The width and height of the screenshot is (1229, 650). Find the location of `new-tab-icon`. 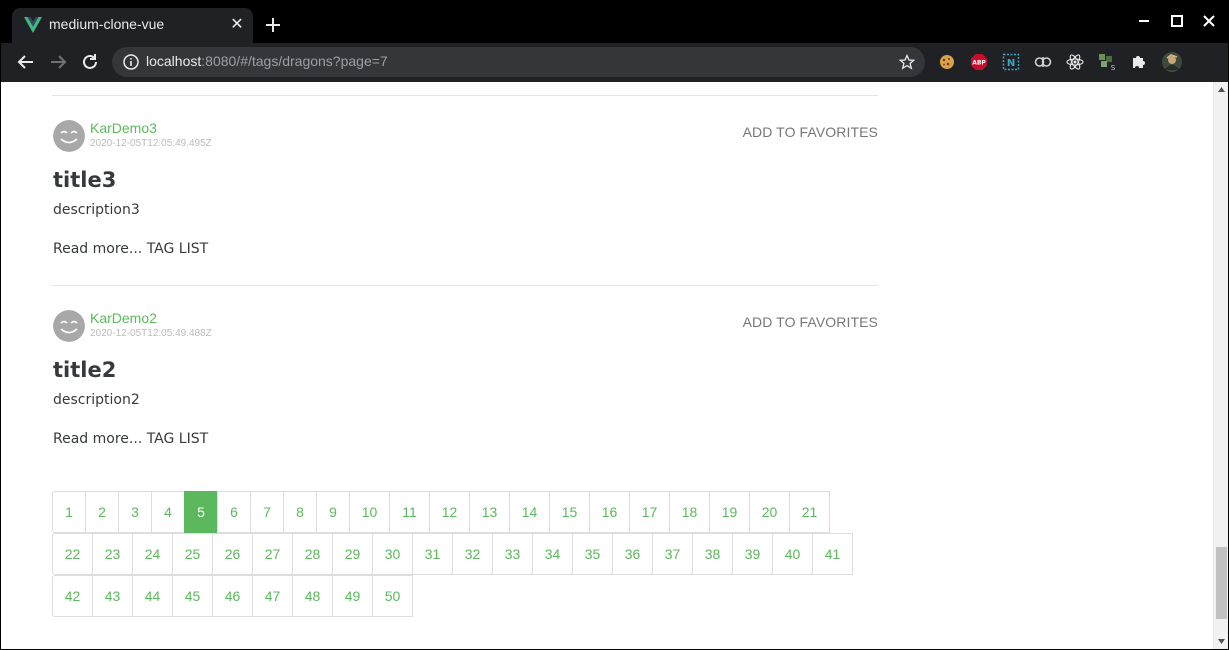

new-tab-icon is located at coordinates (273, 25).